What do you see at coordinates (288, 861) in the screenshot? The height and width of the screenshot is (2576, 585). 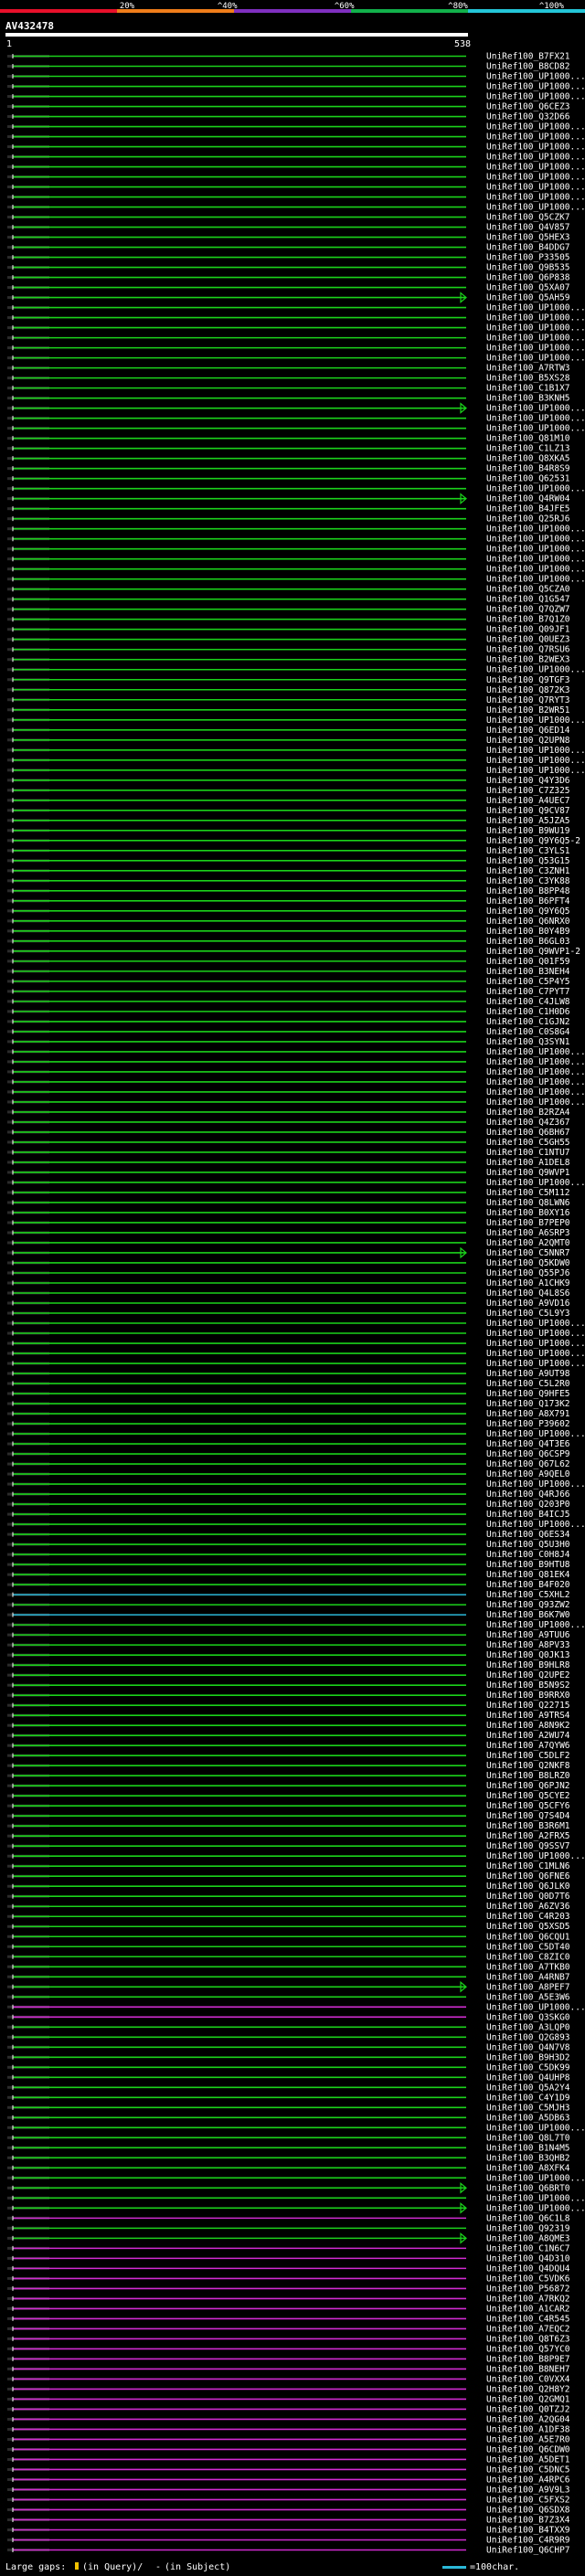 I see `hit-row: UniRef100_Q53G15` at bounding box center [288, 861].